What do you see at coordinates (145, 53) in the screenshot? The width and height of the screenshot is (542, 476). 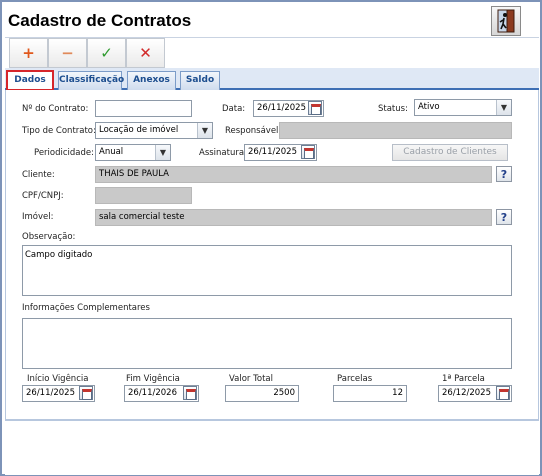 I see `cancel-button: ✕` at bounding box center [145, 53].